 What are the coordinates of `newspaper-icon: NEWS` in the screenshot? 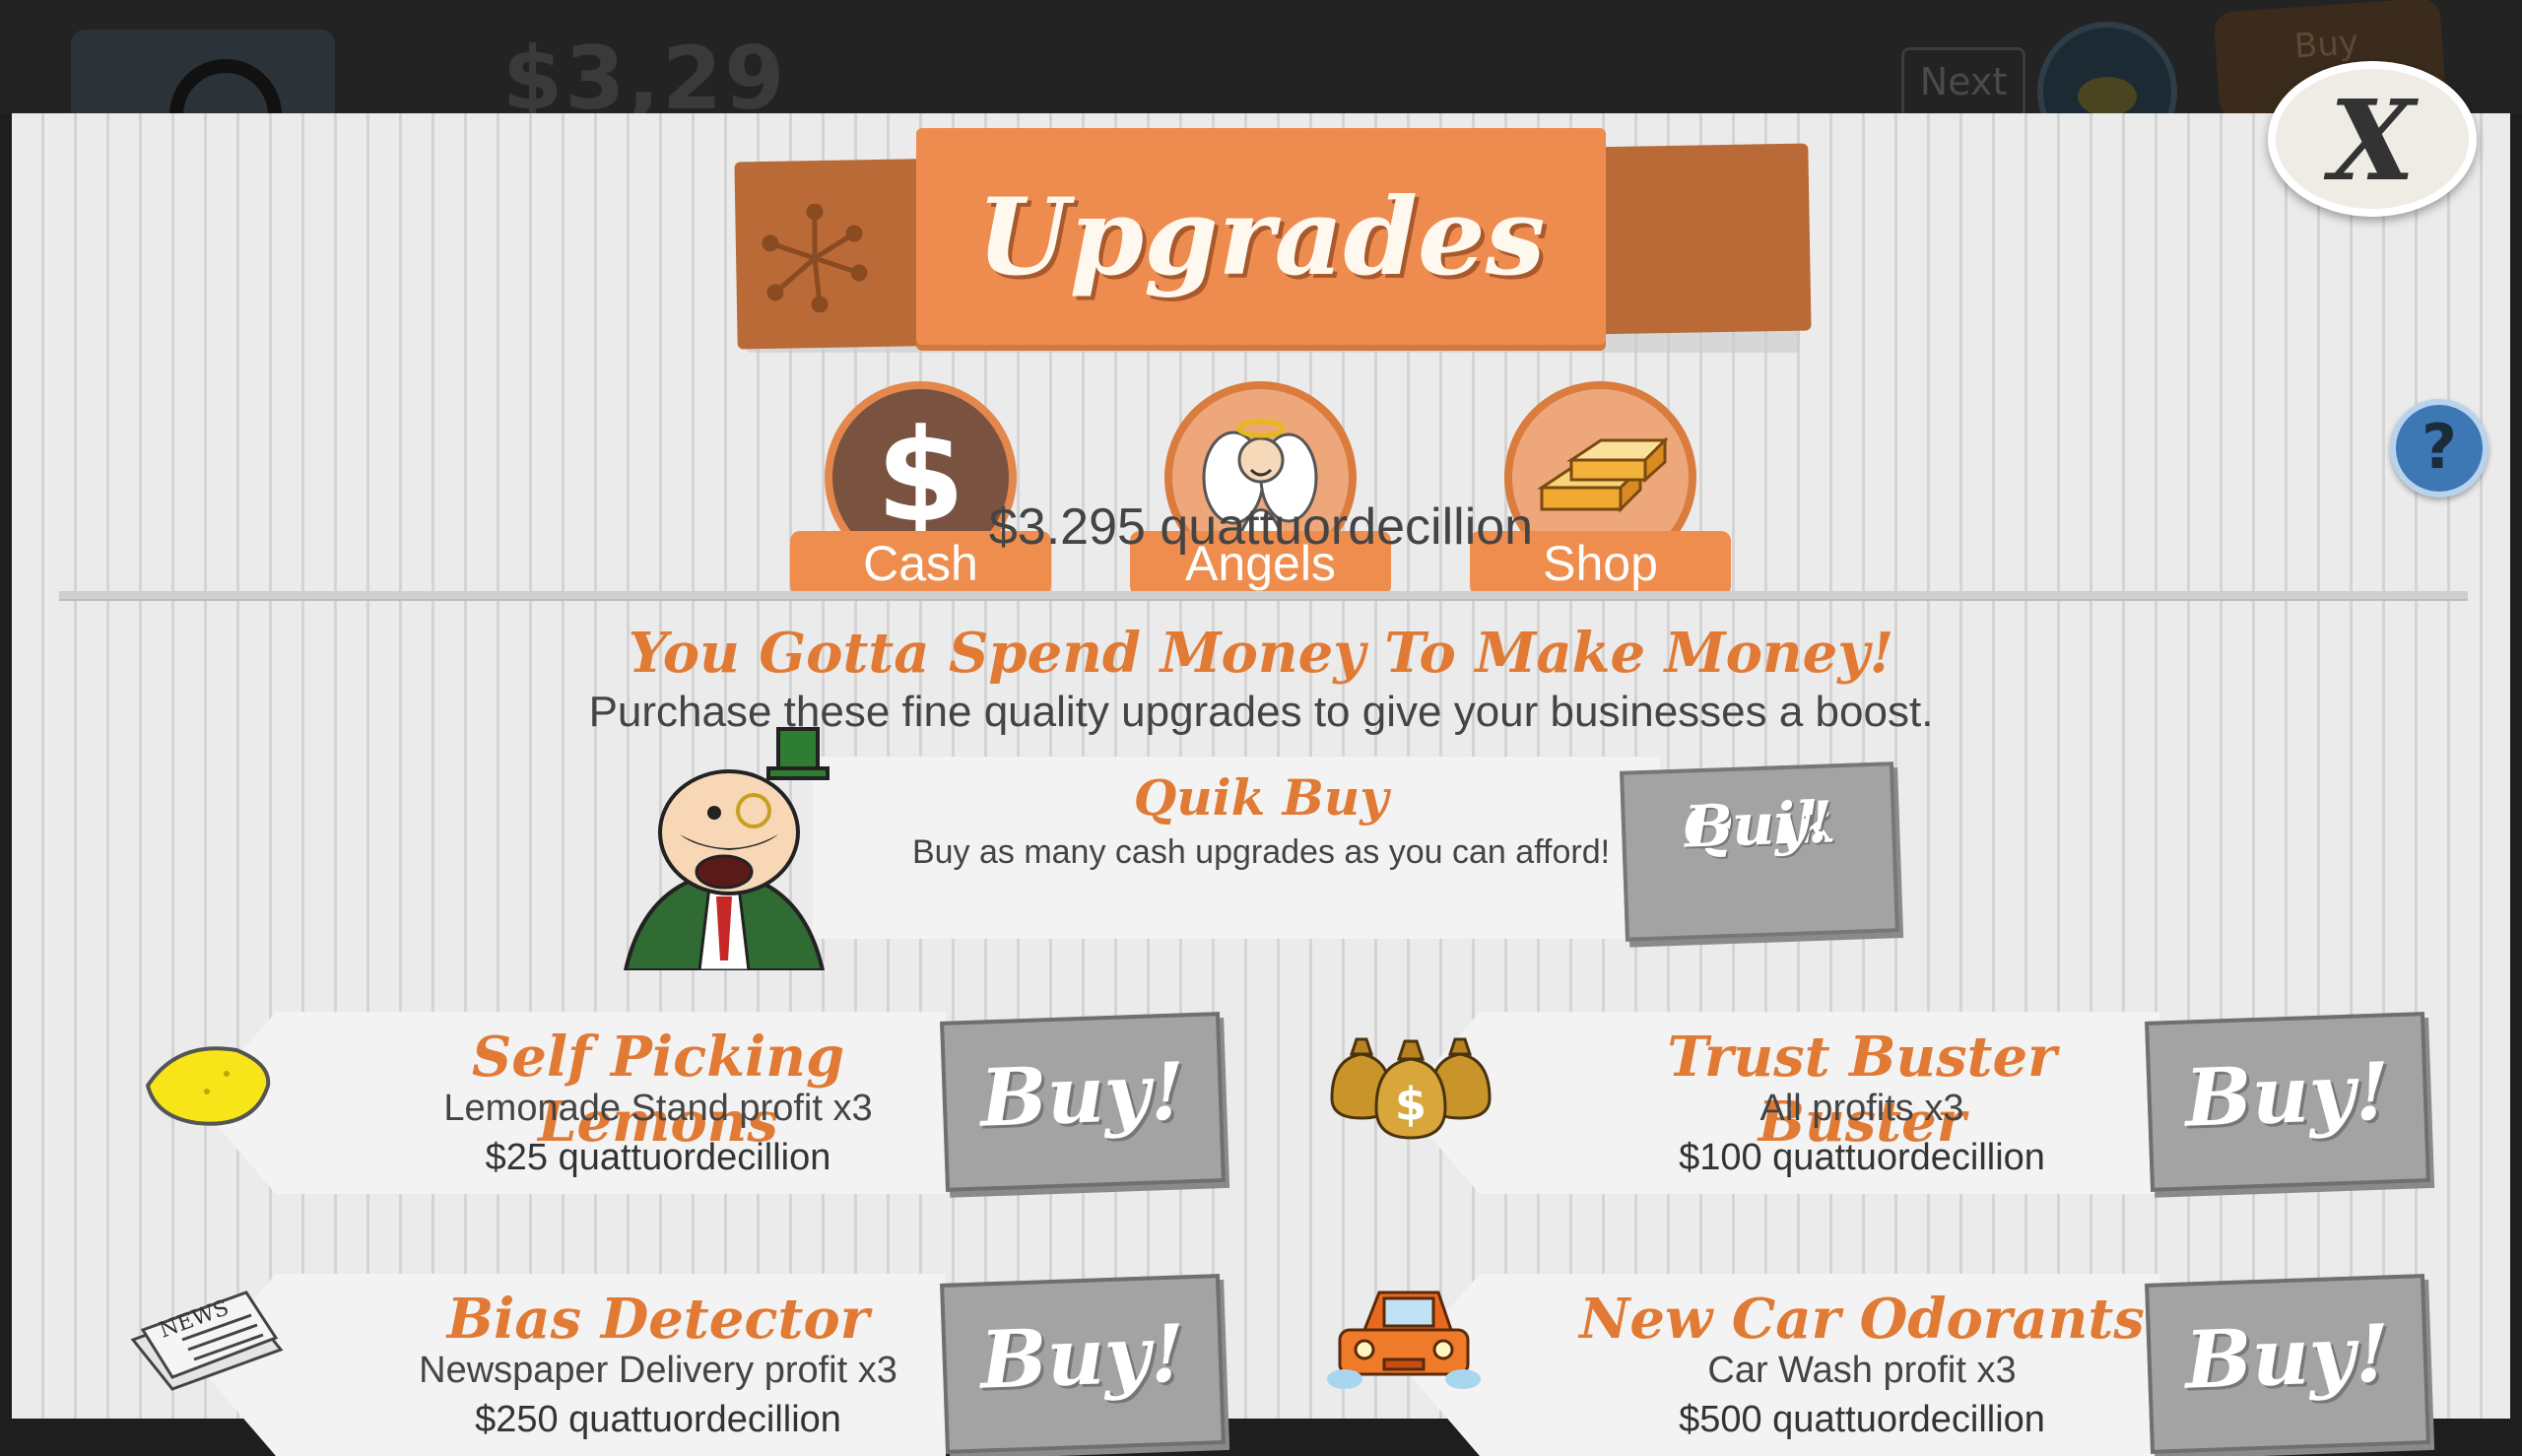 It's located at (207, 1341).